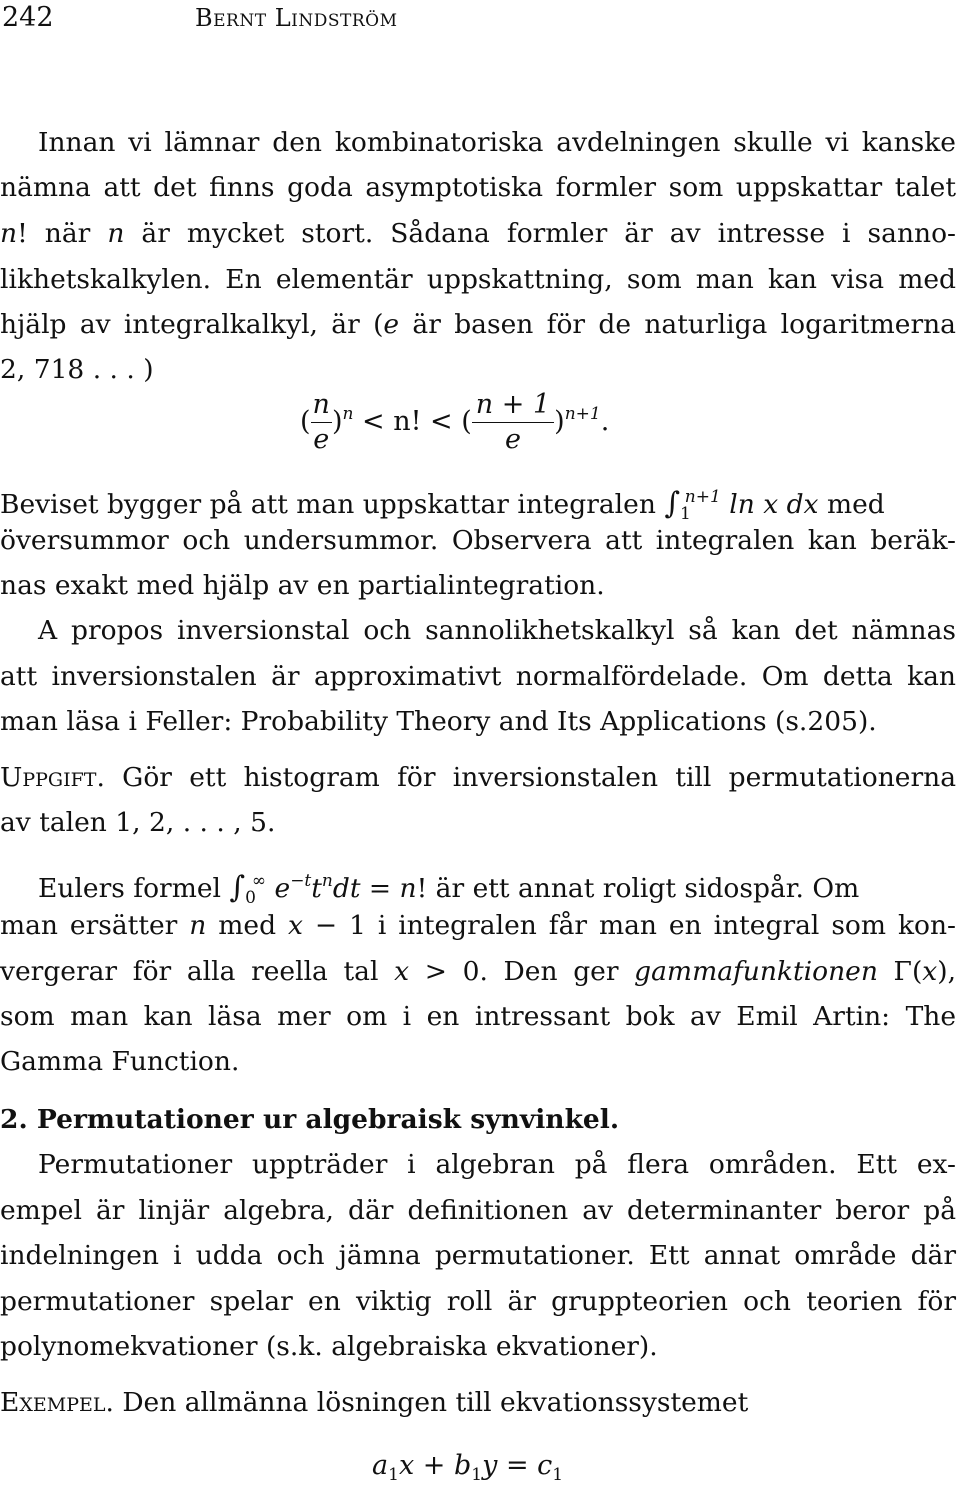 The height and width of the screenshot is (1488, 960). What do you see at coordinates (197, 971) in the screenshot?
I see `text-span: vergerar för alla reella tal` at bounding box center [197, 971].